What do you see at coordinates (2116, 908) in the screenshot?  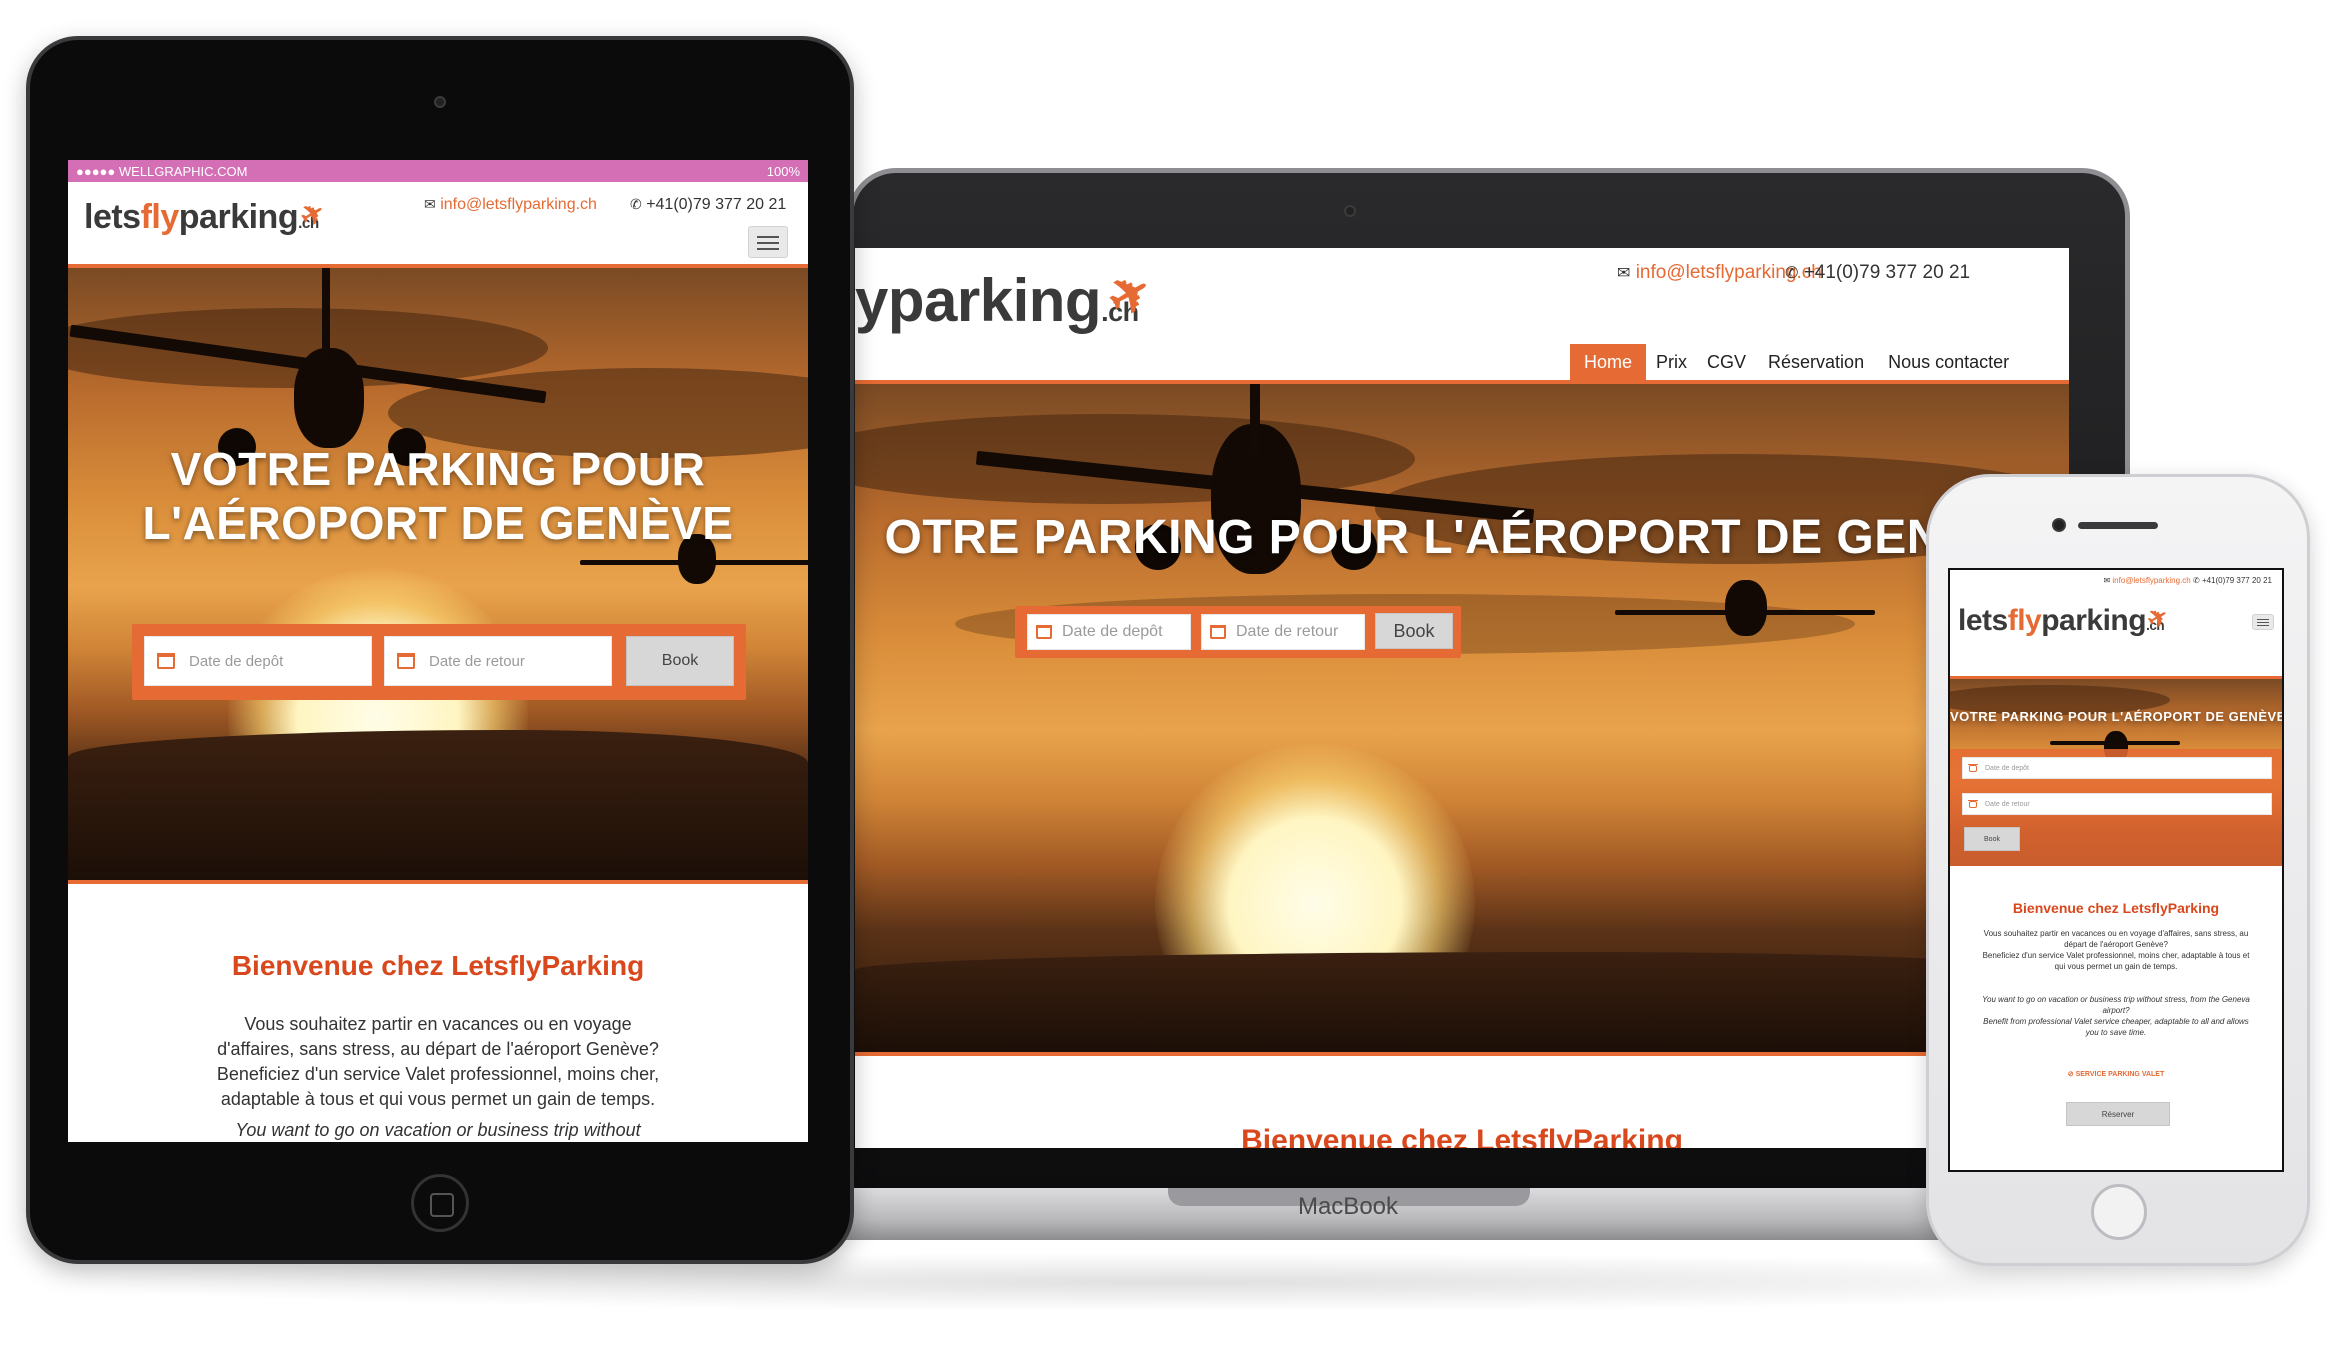 I see `phone-welcome-title: Bienvenue chez LetsflyParking` at bounding box center [2116, 908].